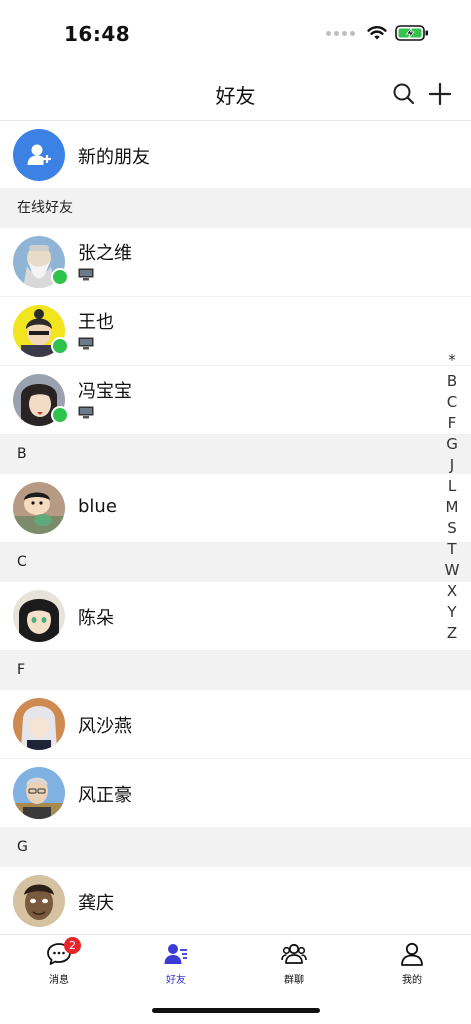 The width and height of the screenshot is (471, 1024). I want to click on friend-name: 王也, so click(96, 322).